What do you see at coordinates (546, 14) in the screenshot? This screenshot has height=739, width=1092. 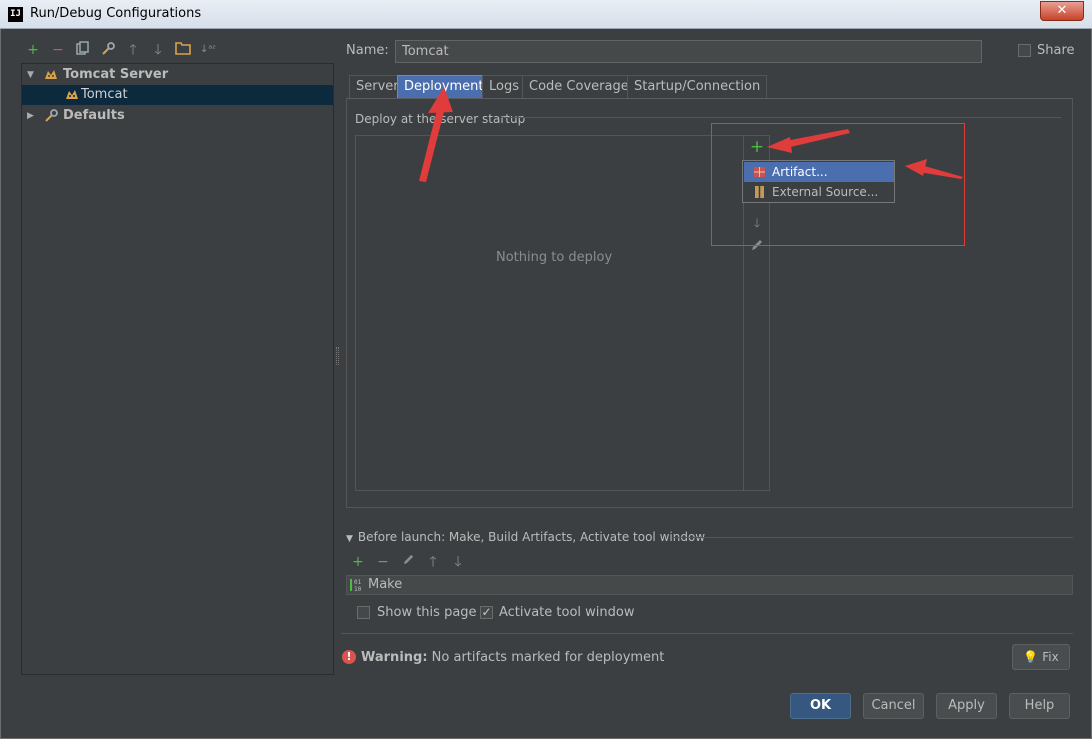 I see `window-title-bar: IJ Run/Debug Configurations ✕` at bounding box center [546, 14].